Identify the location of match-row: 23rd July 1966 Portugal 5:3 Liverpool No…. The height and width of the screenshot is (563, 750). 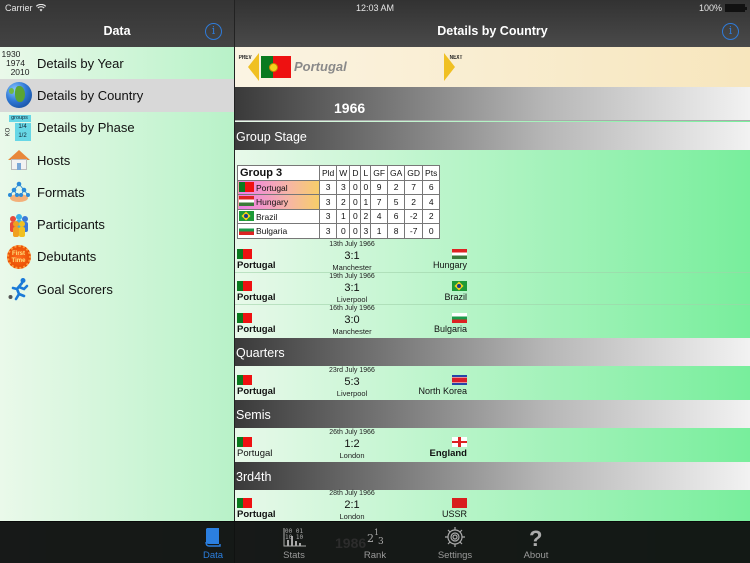
(492, 383).